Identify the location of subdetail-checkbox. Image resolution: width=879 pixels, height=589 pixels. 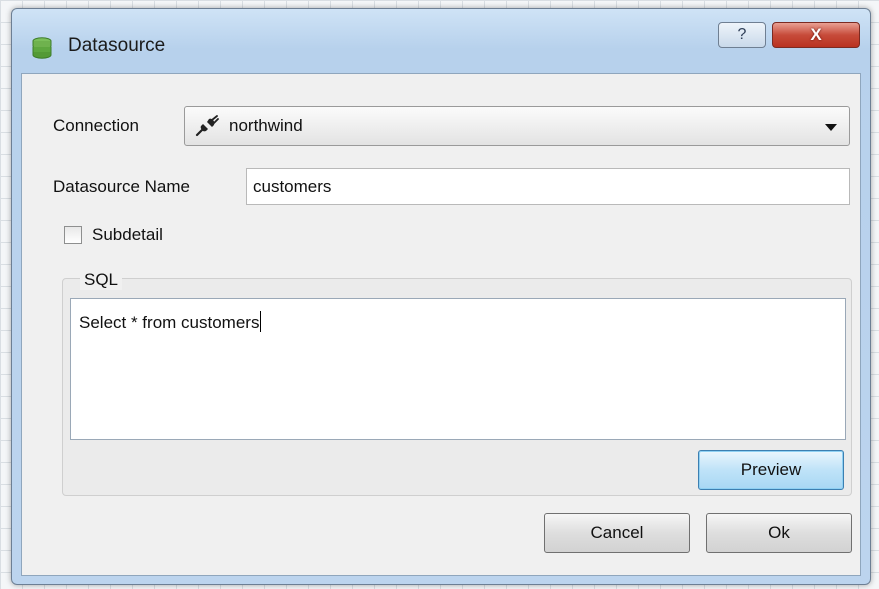
(73, 235).